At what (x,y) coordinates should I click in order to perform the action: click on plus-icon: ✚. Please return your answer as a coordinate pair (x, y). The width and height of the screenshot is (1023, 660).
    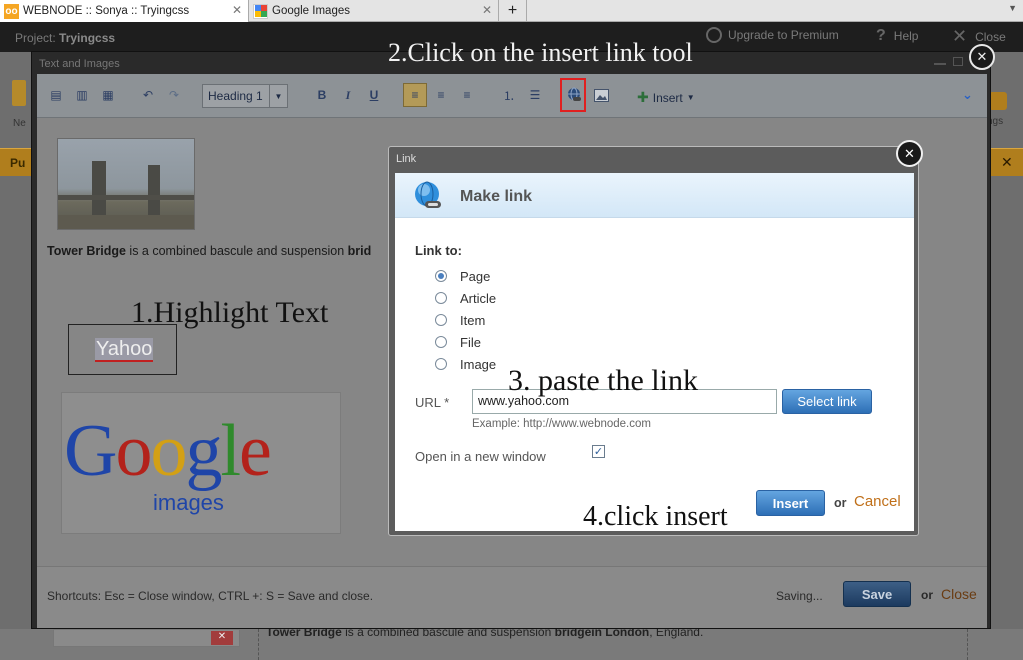
    Looking at the image, I should click on (643, 97).